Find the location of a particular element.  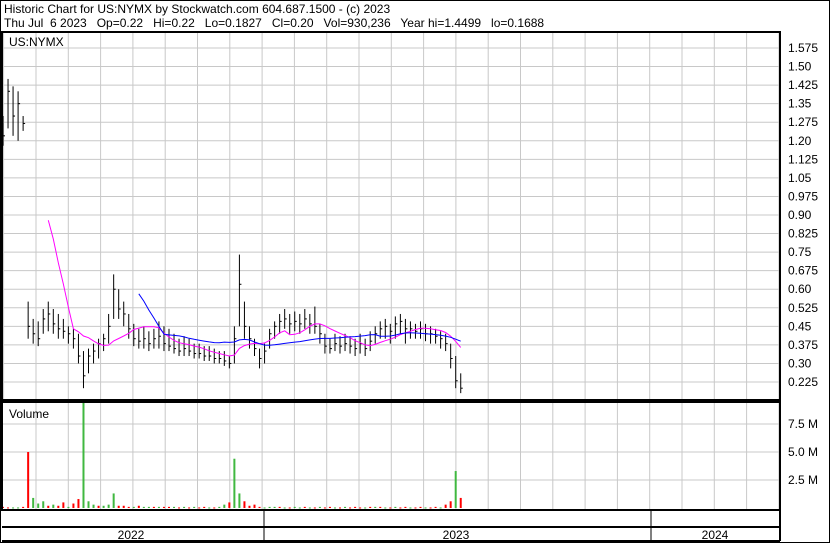

price-tick-label: 1.05 is located at coordinates (800, 178).